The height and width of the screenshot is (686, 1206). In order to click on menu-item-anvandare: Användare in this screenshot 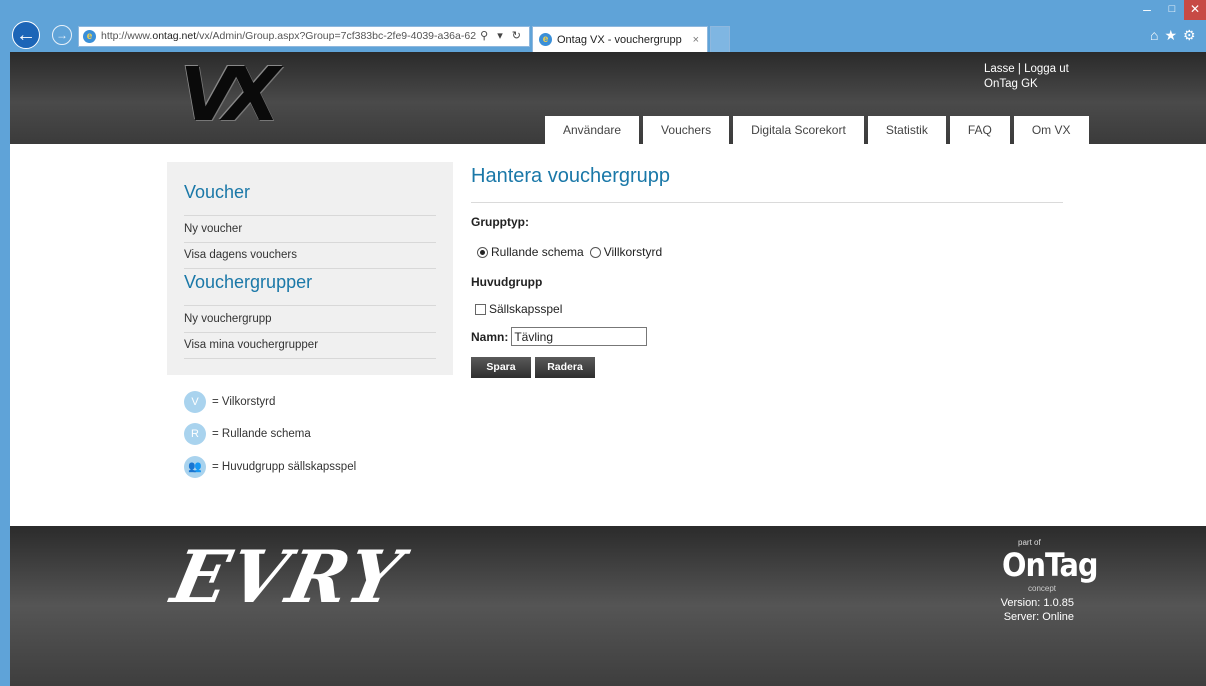, I will do `click(592, 130)`.